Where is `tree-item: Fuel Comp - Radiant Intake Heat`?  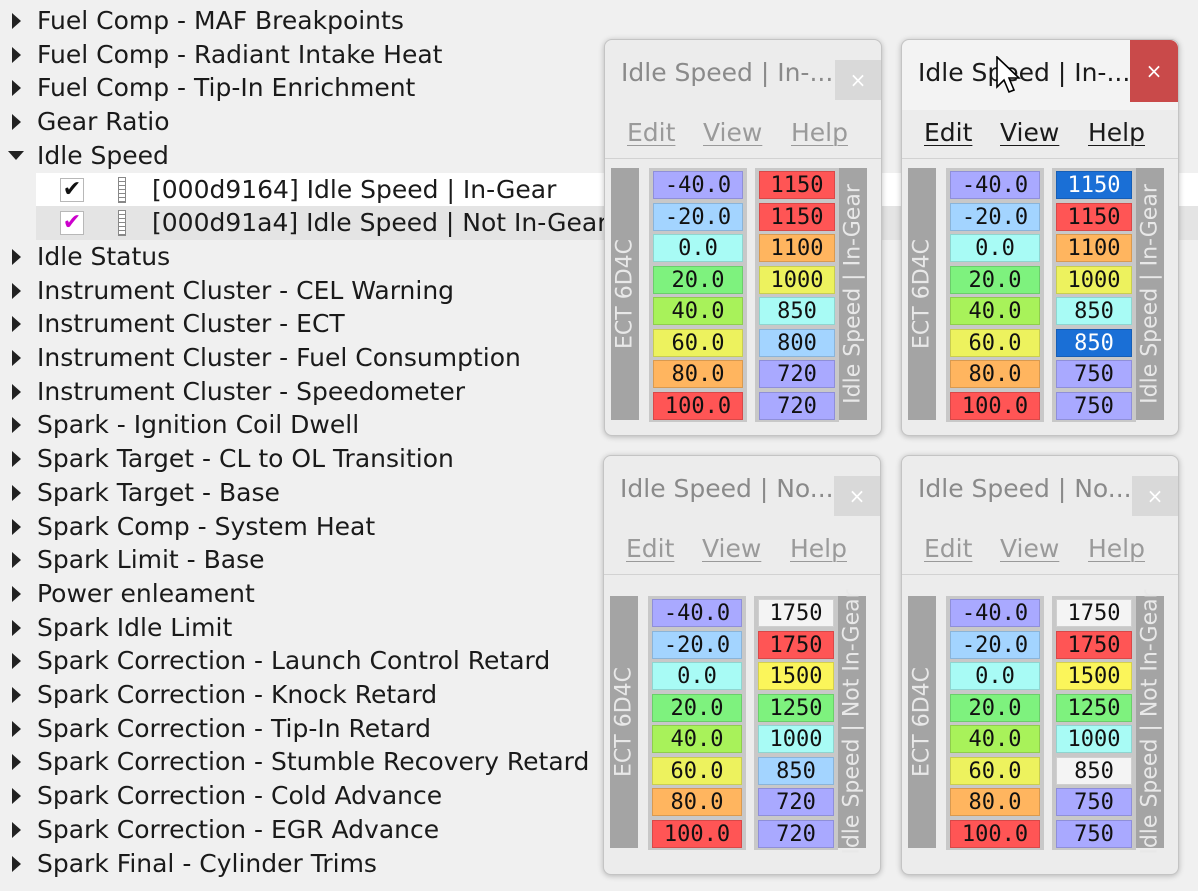 tree-item: Fuel Comp - Radiant Intake Heat is located at coordinates (300, 55).